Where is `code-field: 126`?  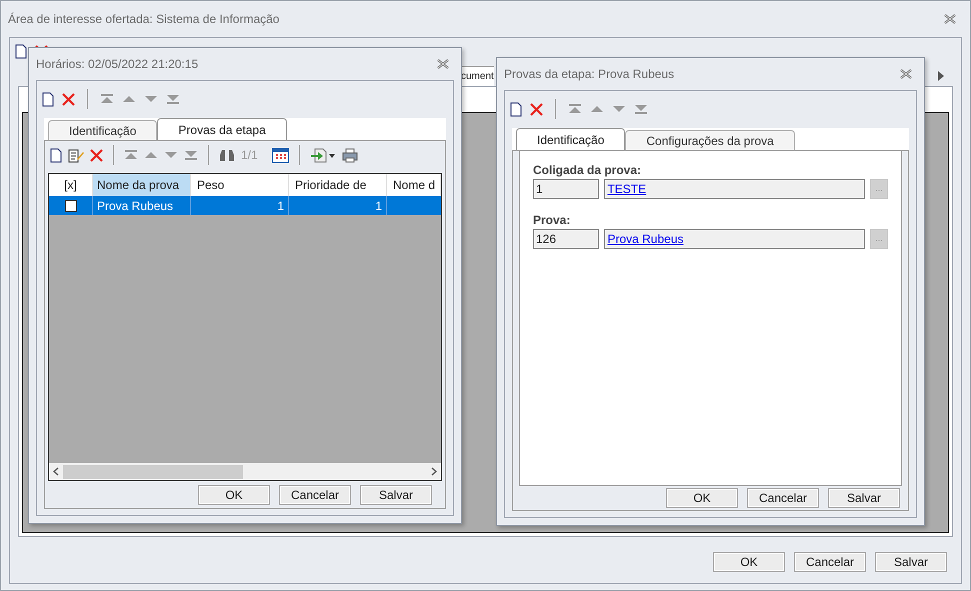 code-field: 126 is located at coordinates (566, 239).